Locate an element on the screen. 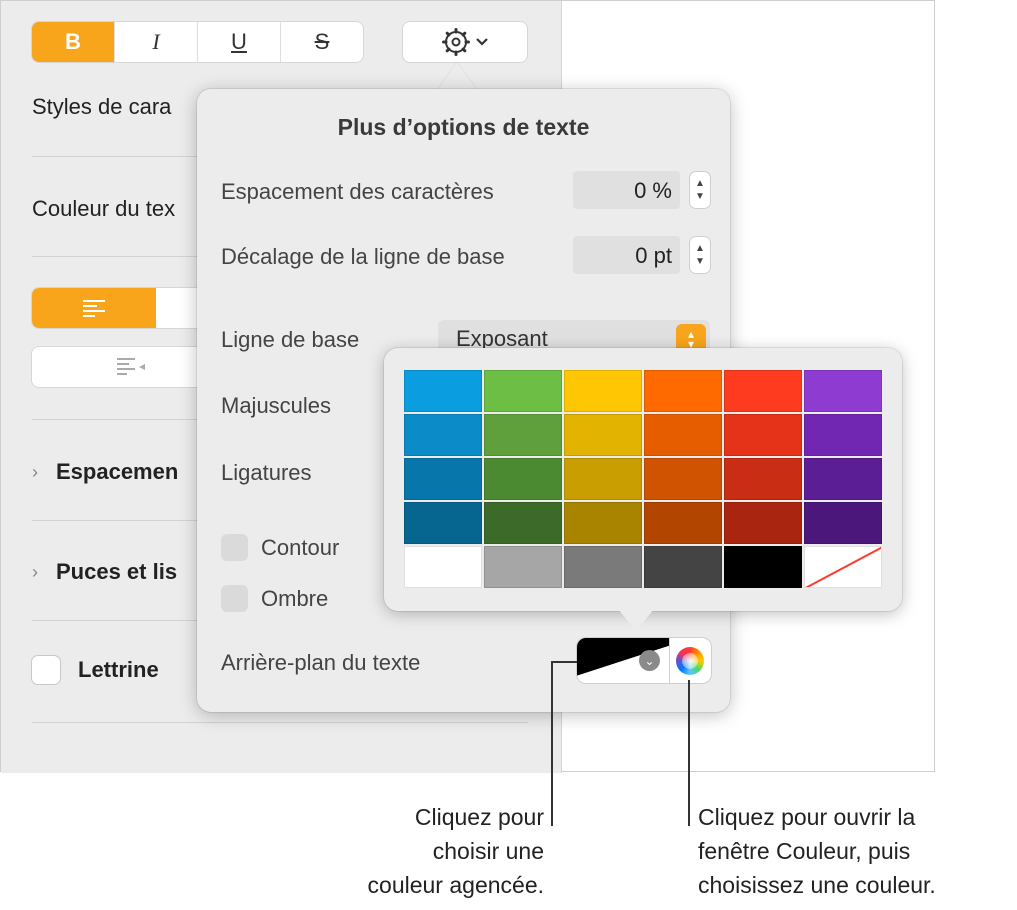  callout-line-text: fenêtre Couleur, puis is located at coordinates (804, 851).